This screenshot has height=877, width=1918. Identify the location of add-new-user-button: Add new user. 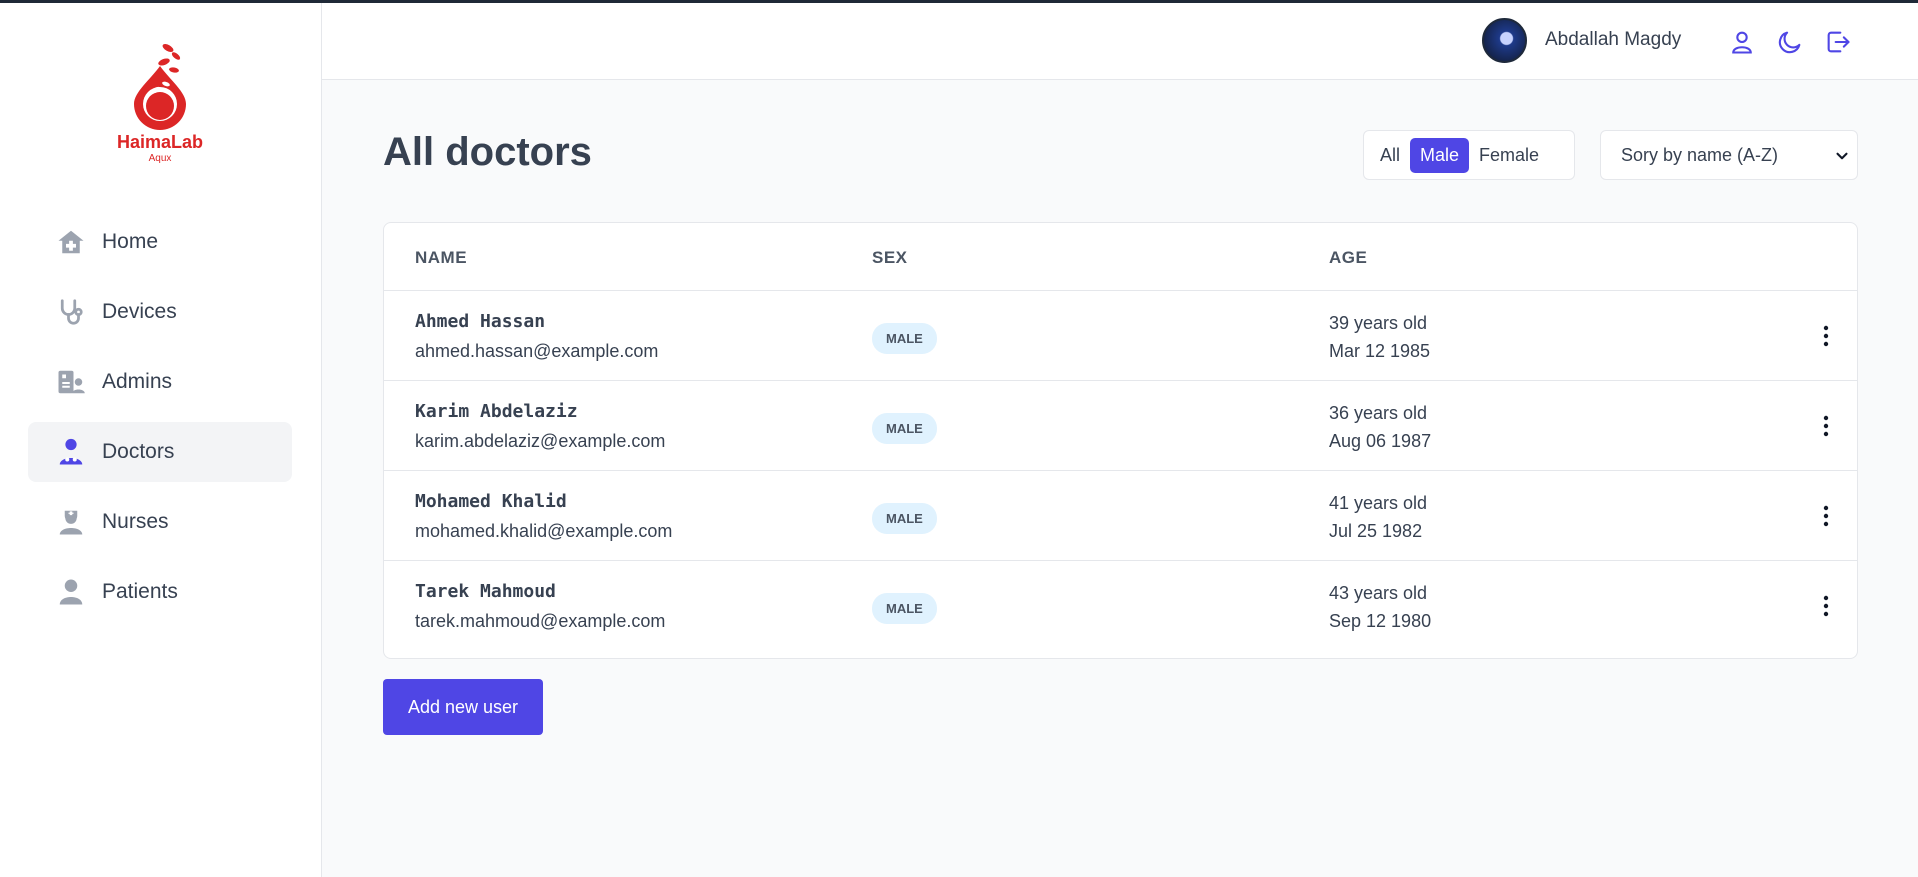
(463, 707).